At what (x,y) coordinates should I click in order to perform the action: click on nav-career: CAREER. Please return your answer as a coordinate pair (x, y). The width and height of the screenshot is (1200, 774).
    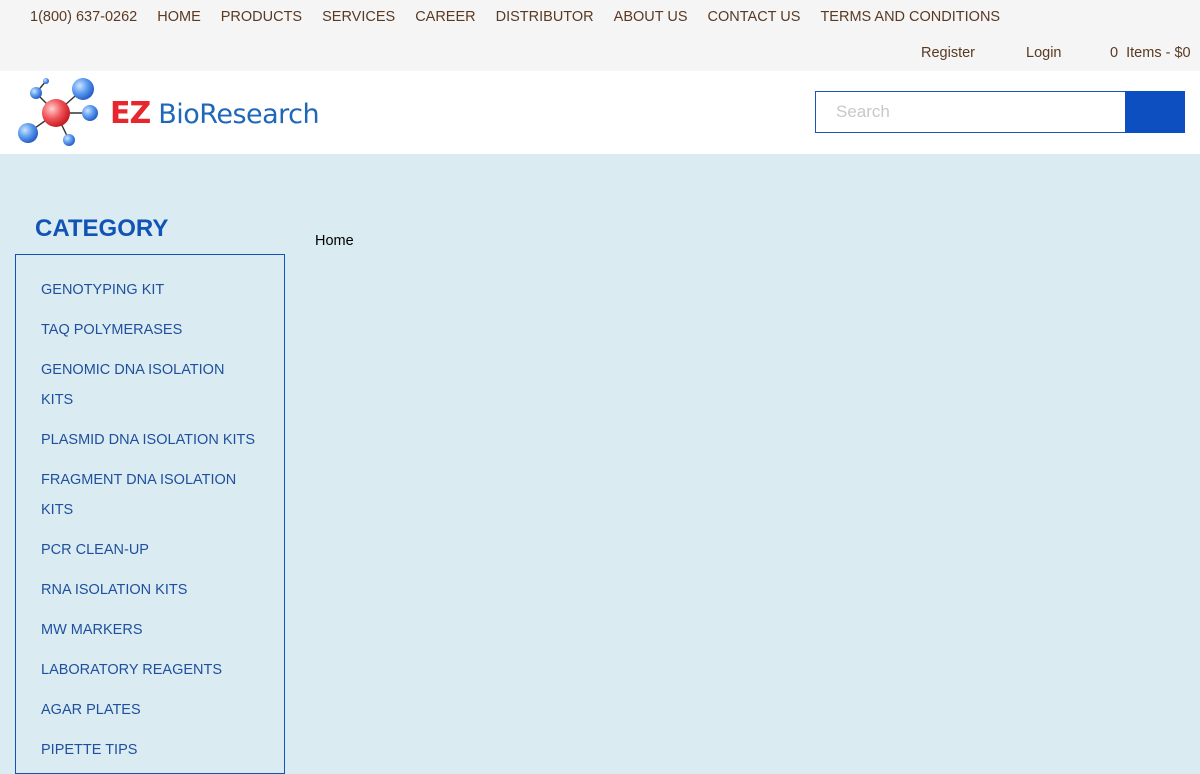
    Looking at the image, I should click on (445, 17).